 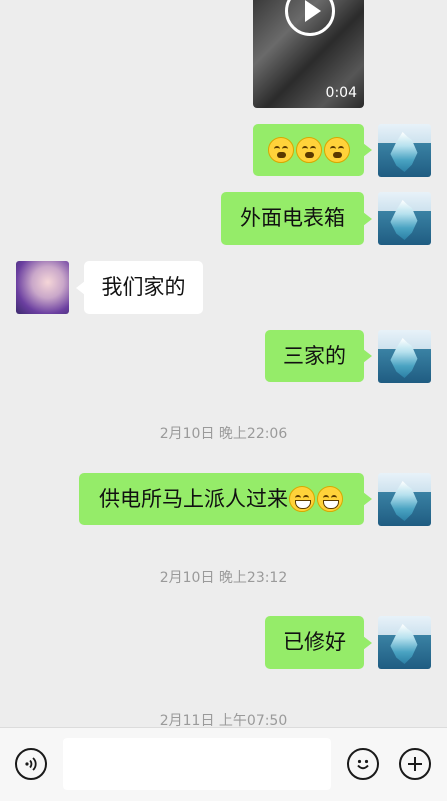 What do you see at coordinates (197, 764) in the screenshot?
I see `message-input` at bounding box center [197, 764].